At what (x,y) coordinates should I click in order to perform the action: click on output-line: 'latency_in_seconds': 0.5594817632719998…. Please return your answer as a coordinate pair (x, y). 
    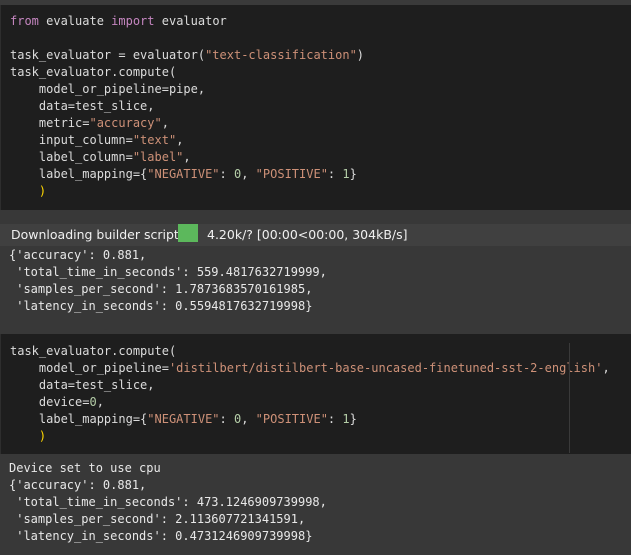
    Looking at the image, I should click on (161, 306).